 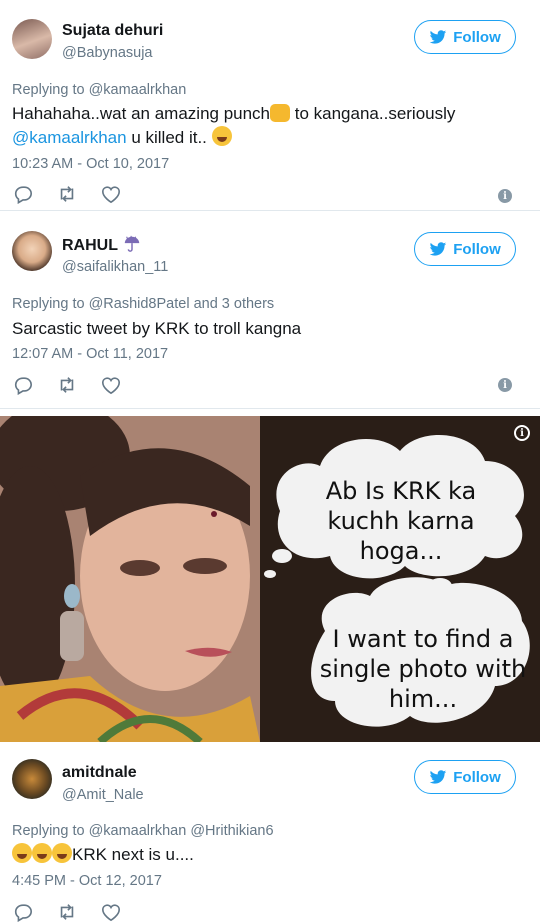 What do you see at coordinates (69, 137) in the screenshot?
I see `mention-link: @kamaalrkhan` at bounding box center [69, 137].